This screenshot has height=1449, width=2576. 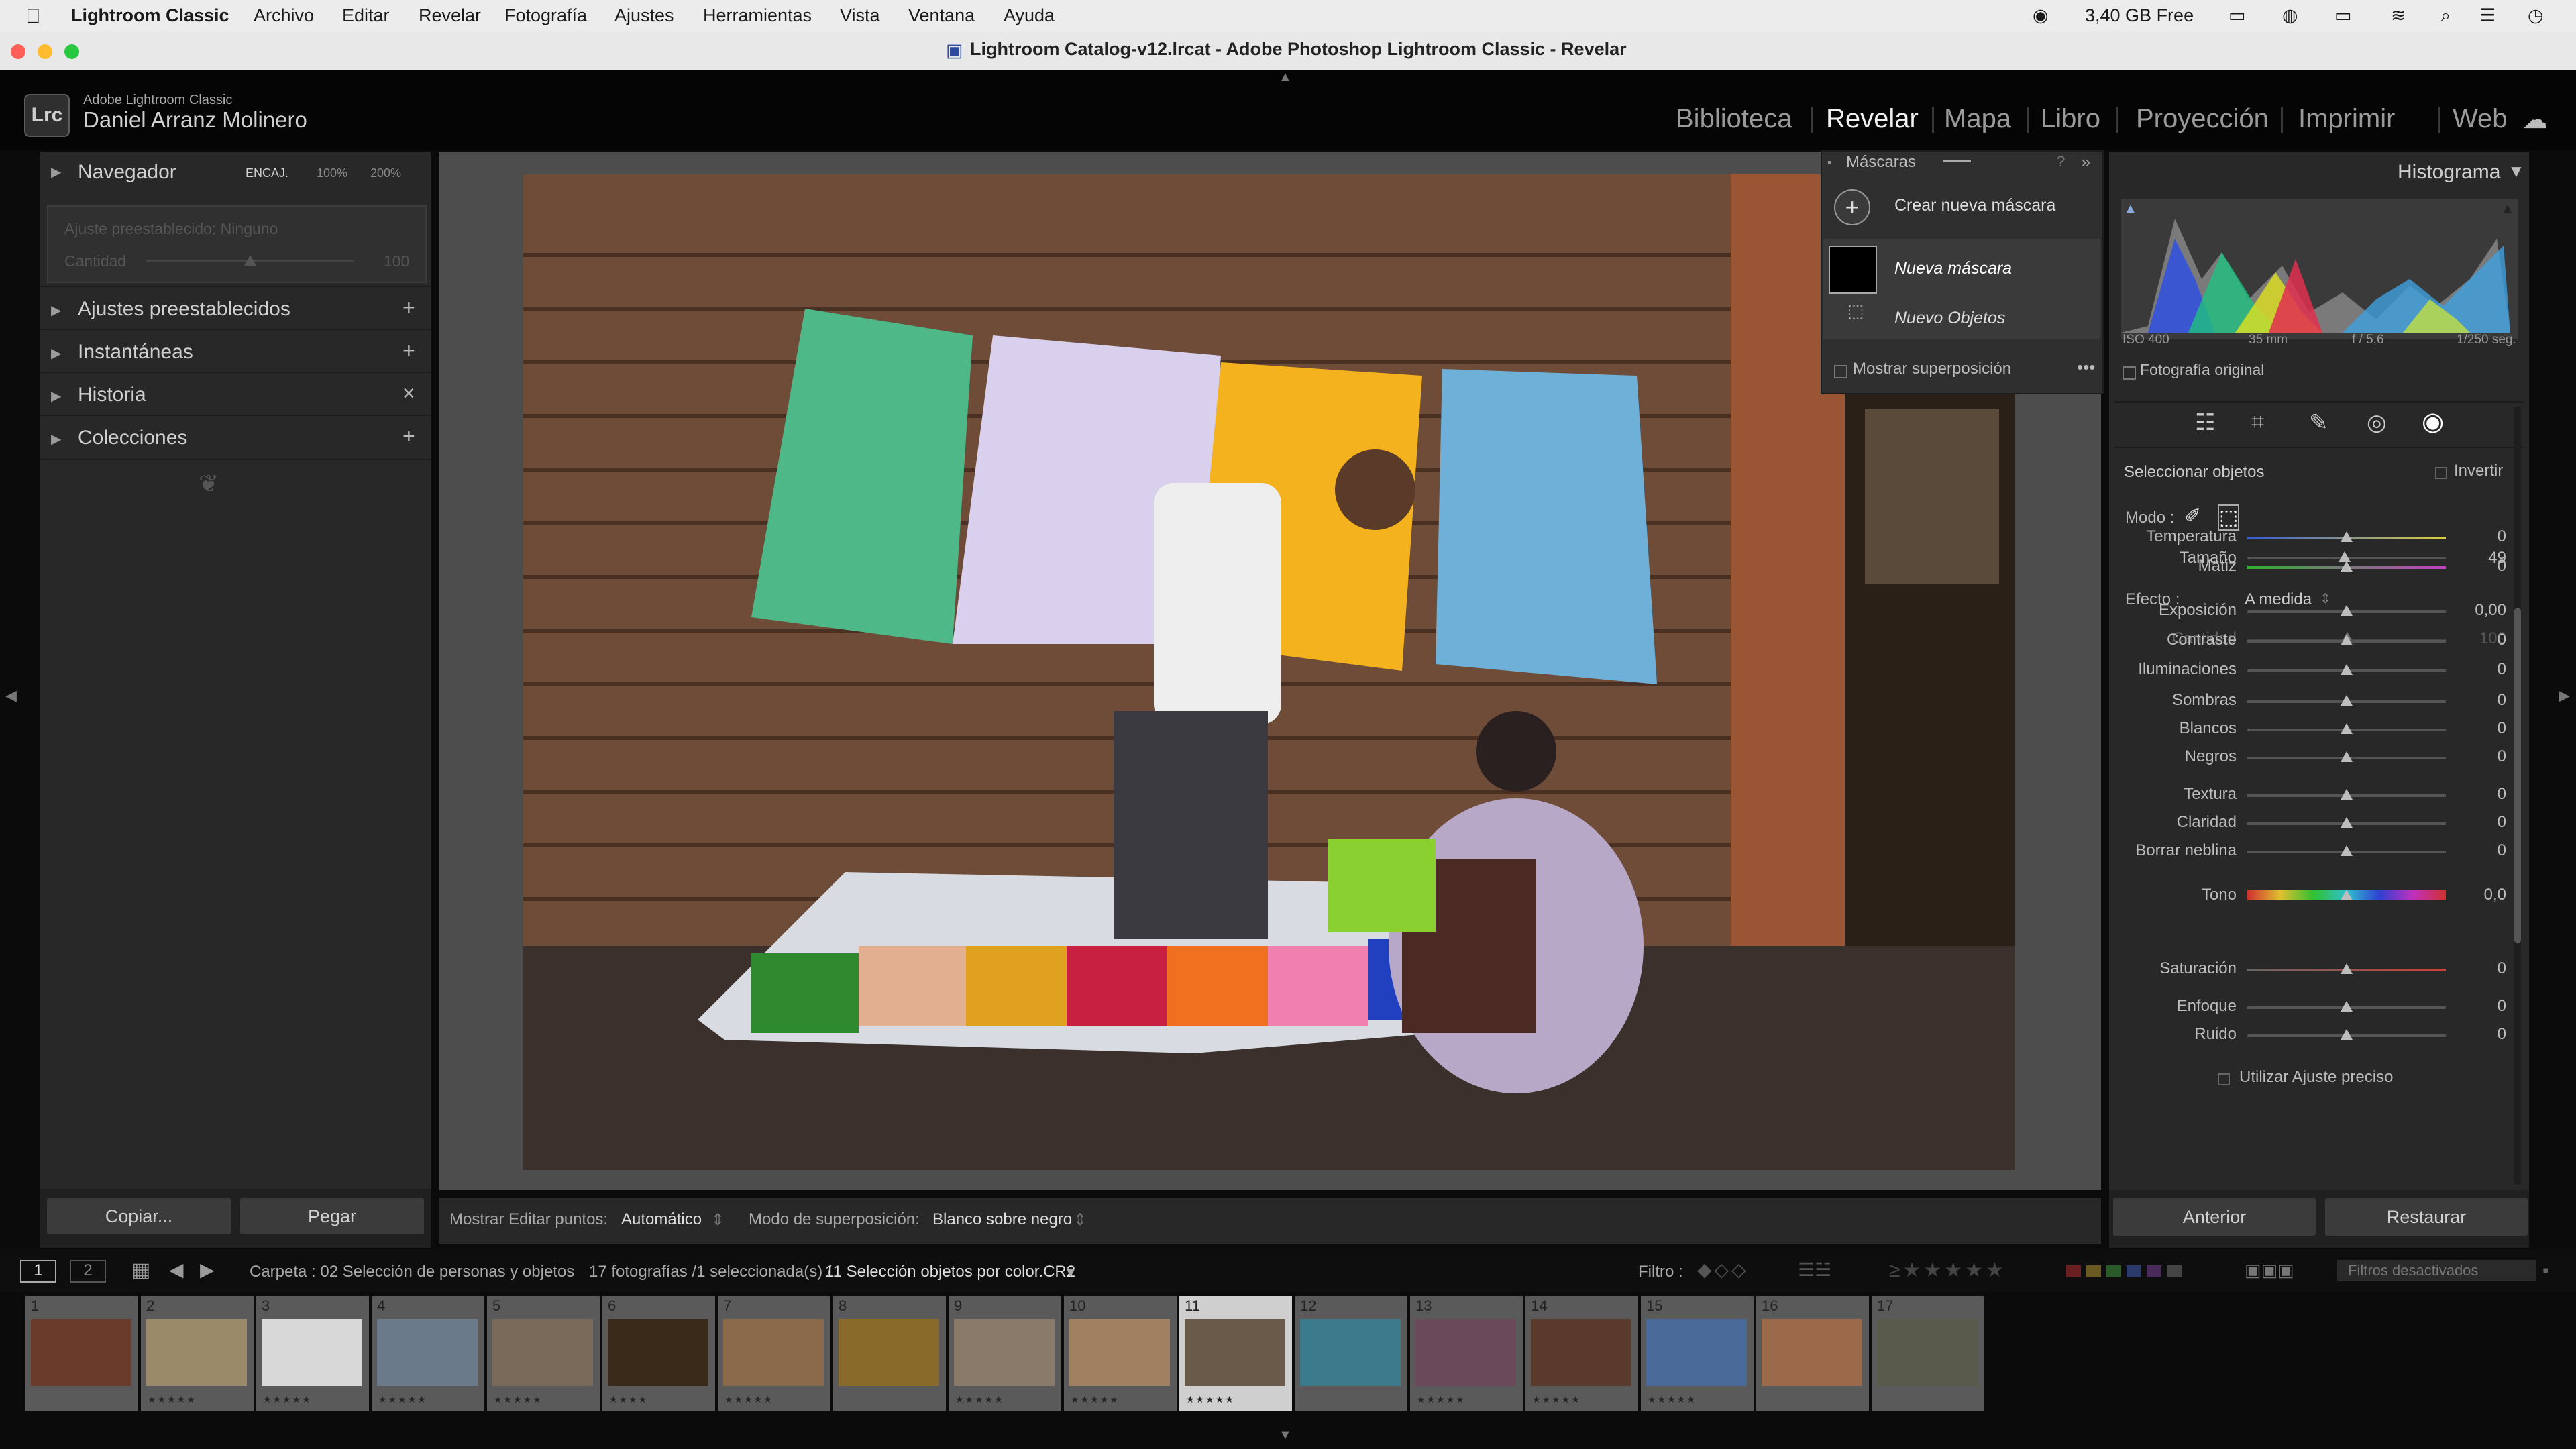 What do you see at coordinates (2086, 367) in the screenshot?
I see `more-options-icon: •••` at bounding box center [2086, 367].